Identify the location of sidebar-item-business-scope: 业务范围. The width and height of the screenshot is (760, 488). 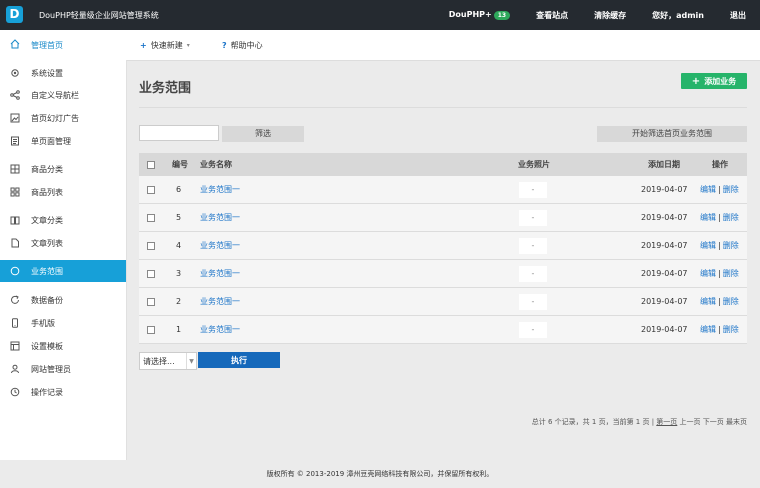
(63, 271).